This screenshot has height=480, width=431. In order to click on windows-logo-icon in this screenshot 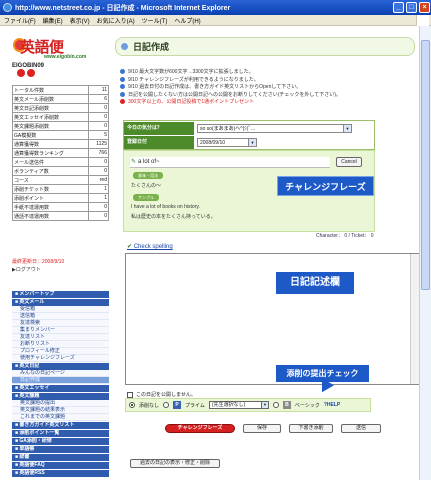, I will do `click(422, 20)`.